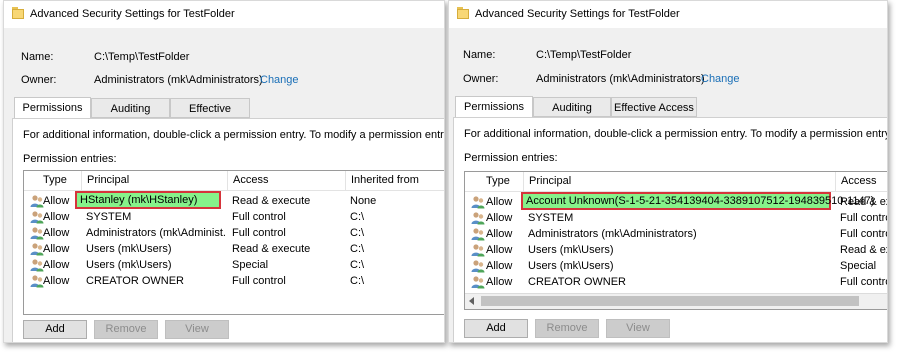 This screenshot has width=900, height=359. What do you see at coordinates (612, 234) in the screenshot?
I see `cell-principal: Administrators (mk\Administrators)` at bounding box center [612, 234].